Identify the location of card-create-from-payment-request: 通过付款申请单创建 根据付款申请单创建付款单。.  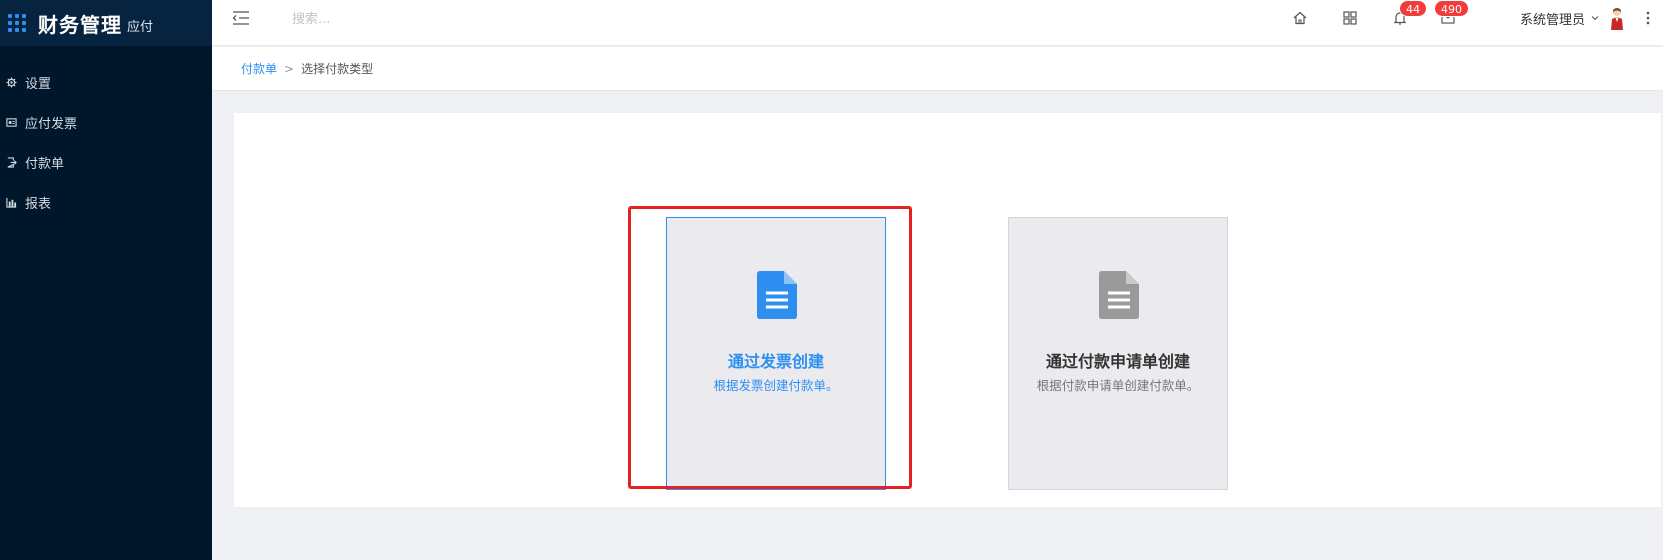
(1118, 353).